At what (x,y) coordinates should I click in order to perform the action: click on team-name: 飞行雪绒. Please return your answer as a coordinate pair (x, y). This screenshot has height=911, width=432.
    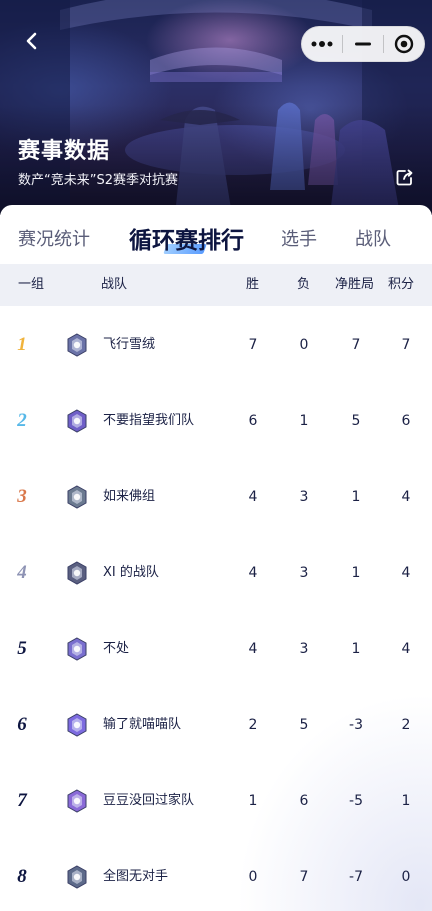
    Looking at the image, I should click on (129, 344).